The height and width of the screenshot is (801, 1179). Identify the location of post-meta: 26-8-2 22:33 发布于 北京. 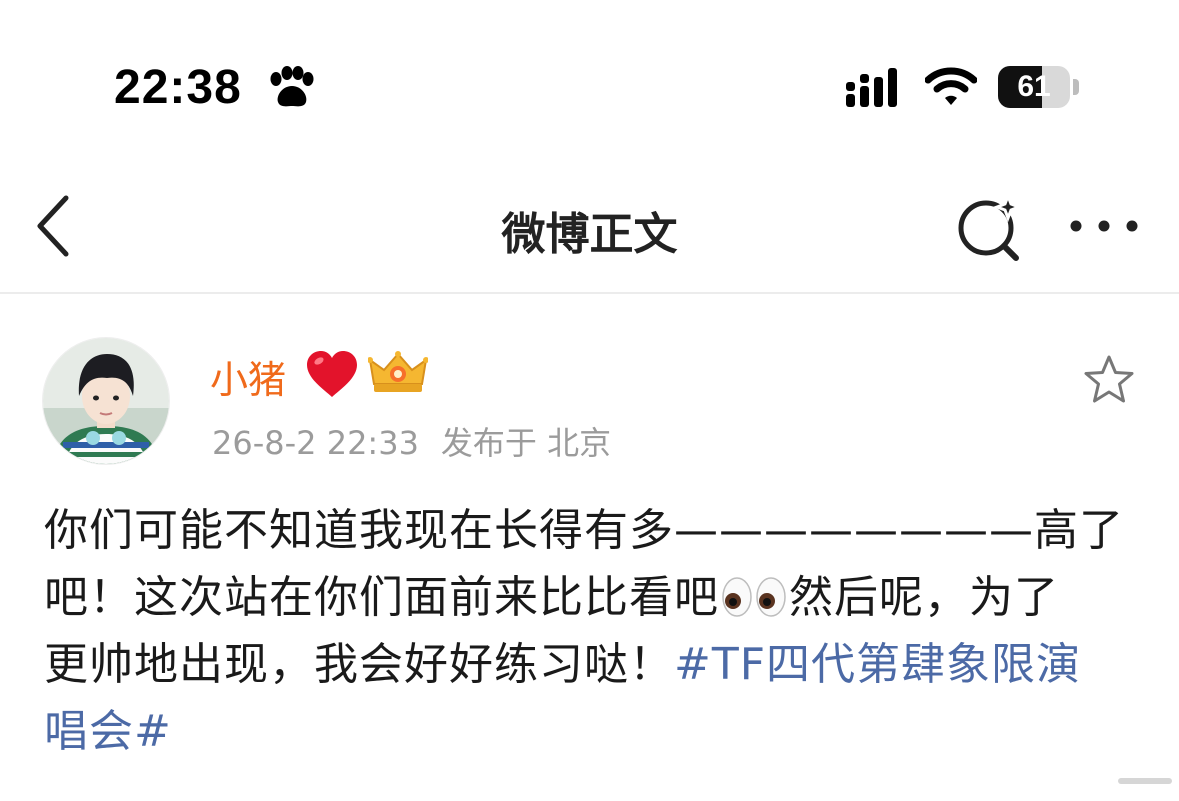
(411, 441).